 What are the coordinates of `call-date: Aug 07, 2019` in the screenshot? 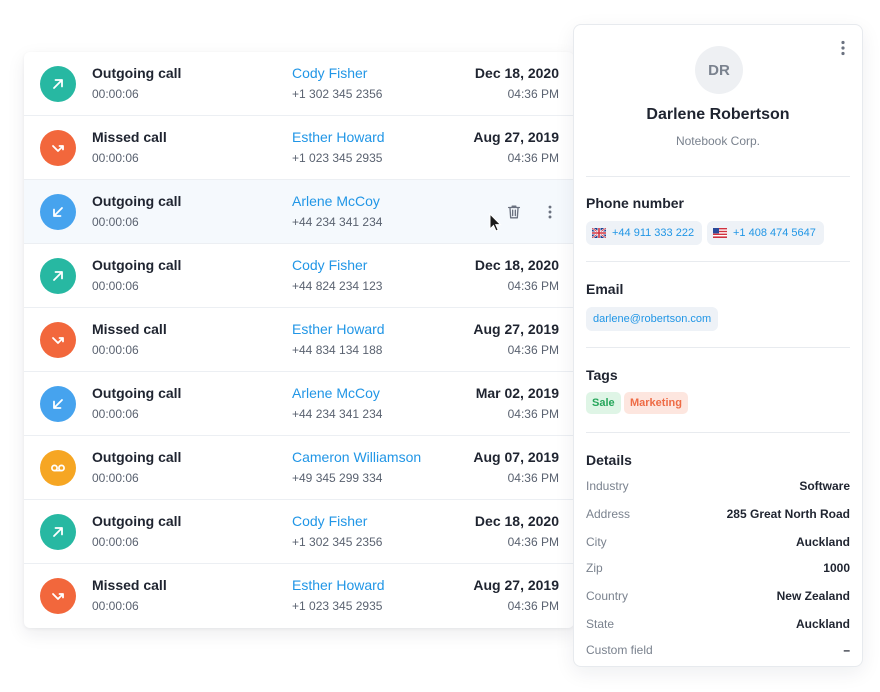 It's located at (516, 457).